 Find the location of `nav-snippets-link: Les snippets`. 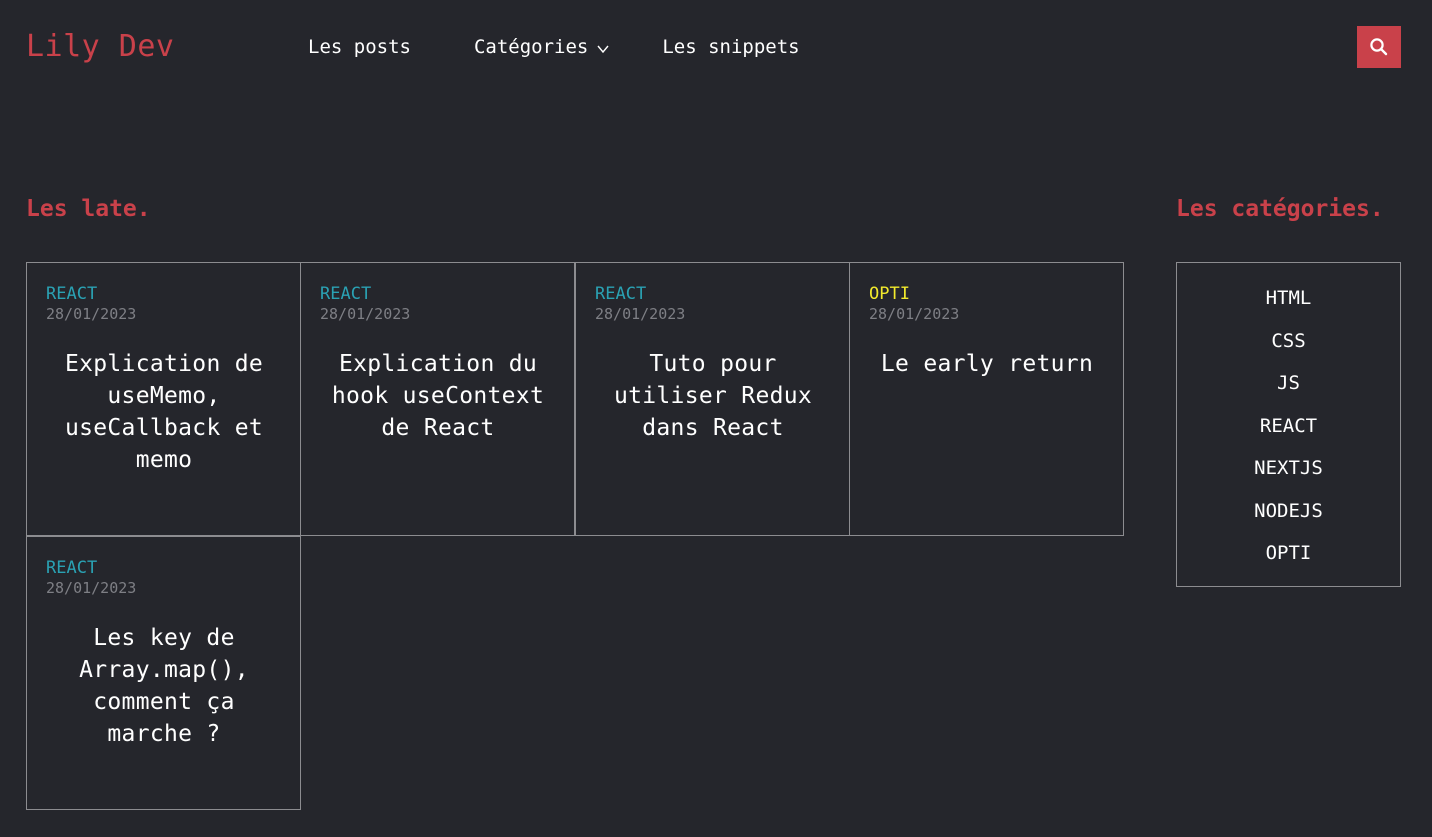

nav-snippets-link: Les snippets is located at coordinates (730, 47).